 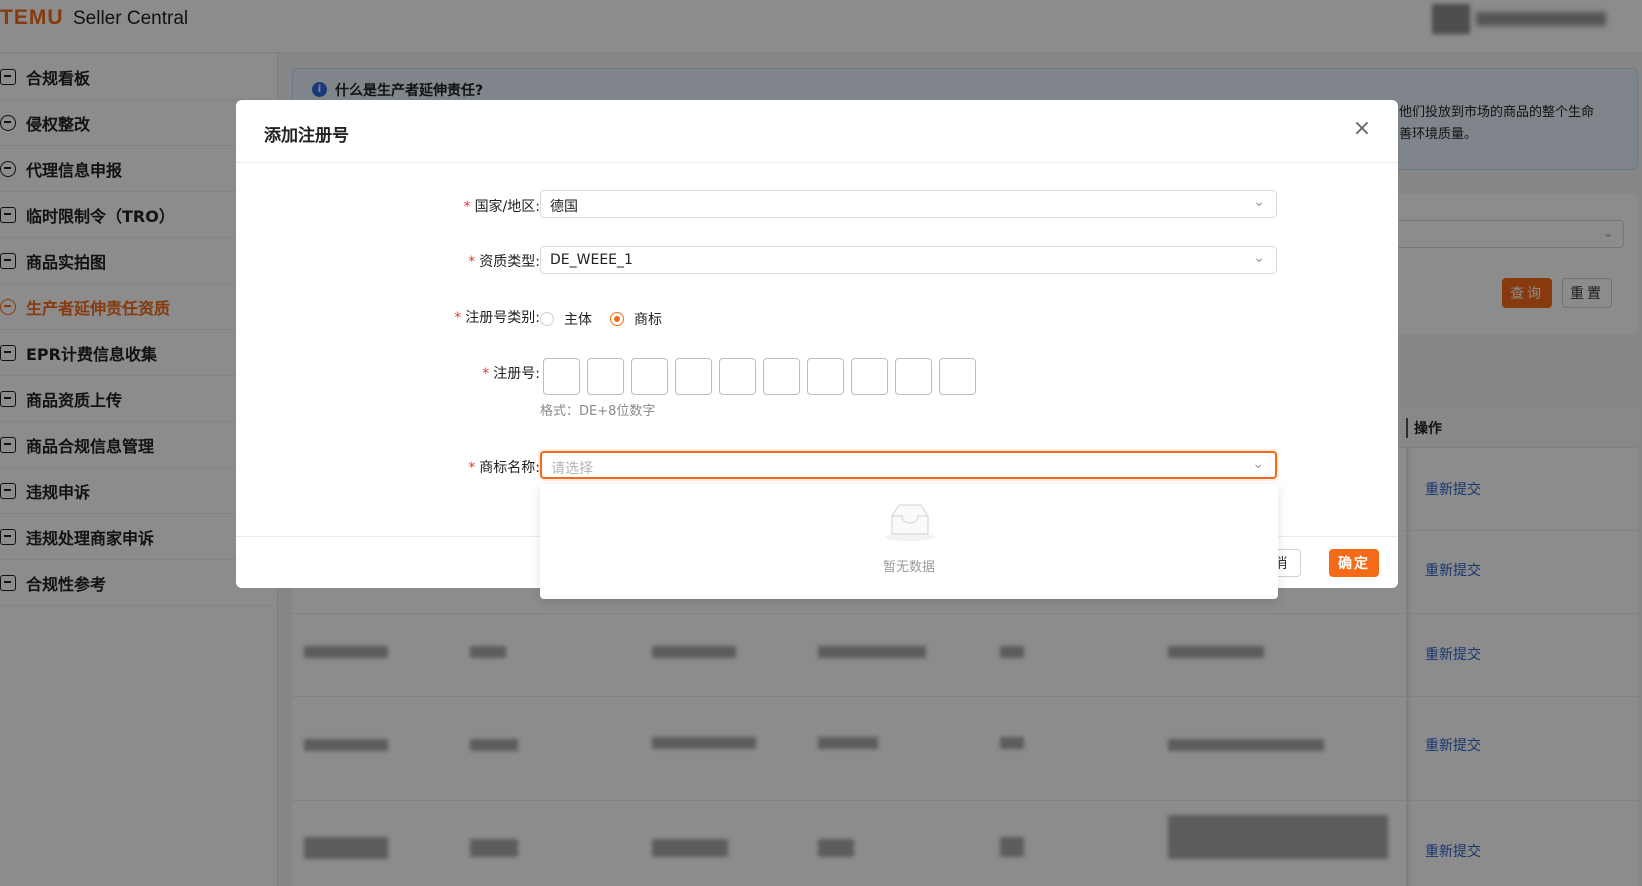 I want to click on field-label-qualification: * 资质类型:, so click(x=504, y=262).